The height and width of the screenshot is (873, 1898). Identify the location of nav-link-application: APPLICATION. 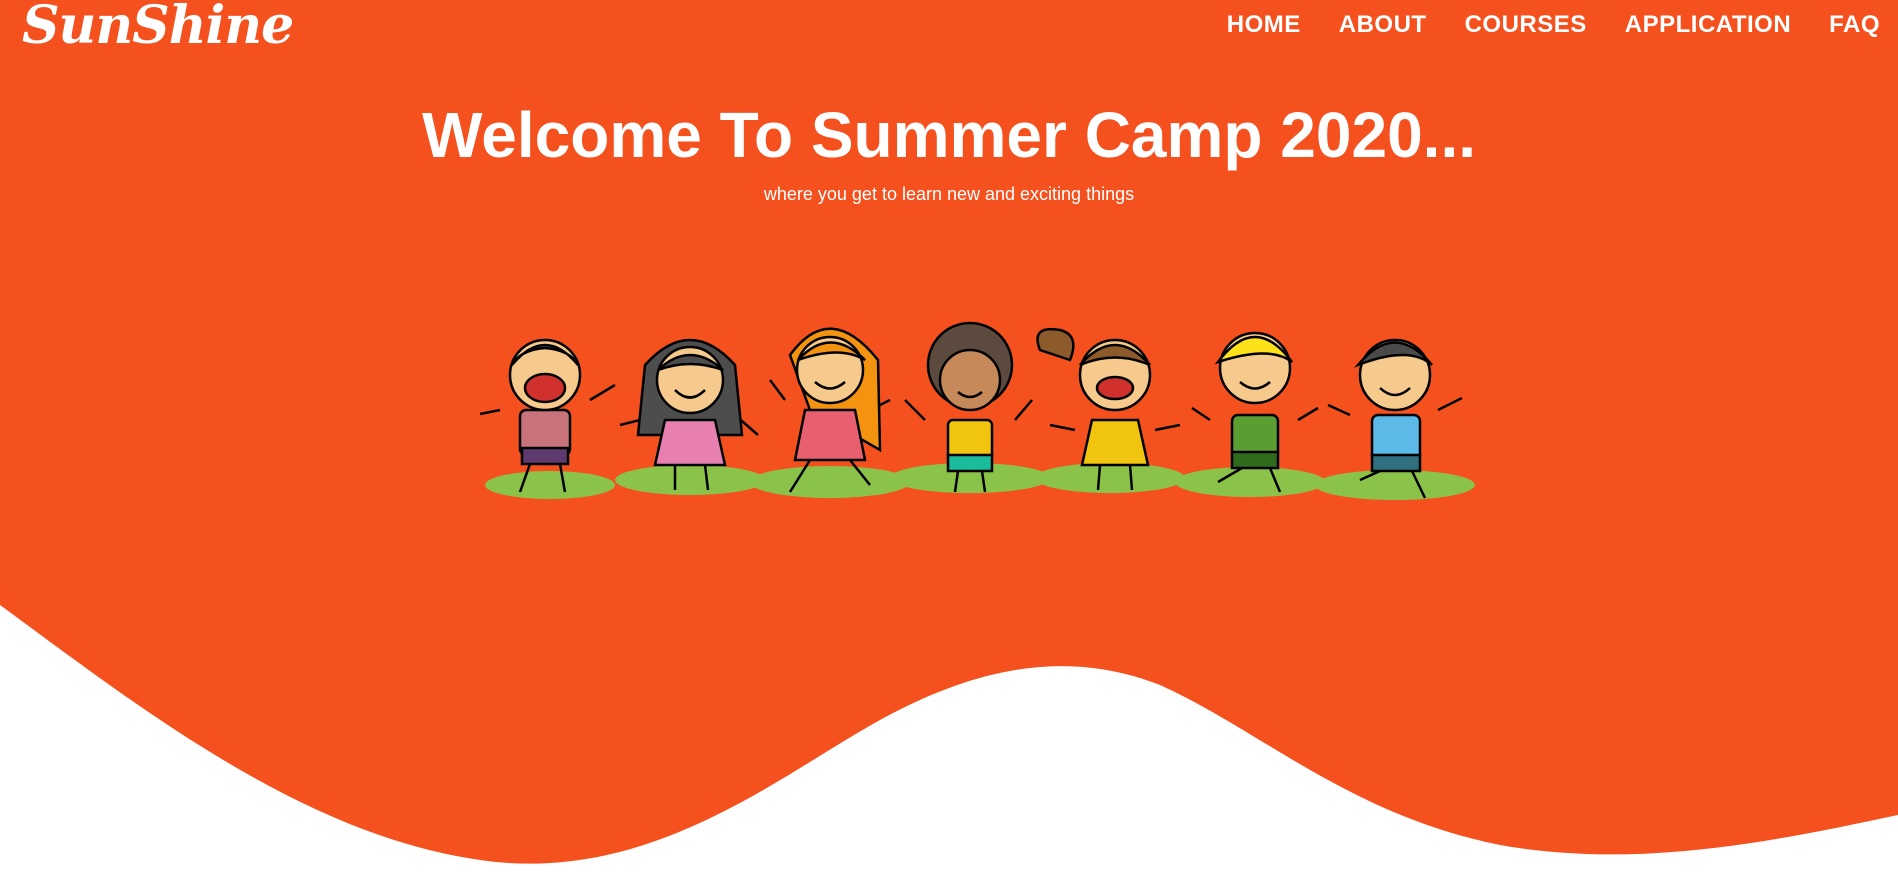
(1708, 25).